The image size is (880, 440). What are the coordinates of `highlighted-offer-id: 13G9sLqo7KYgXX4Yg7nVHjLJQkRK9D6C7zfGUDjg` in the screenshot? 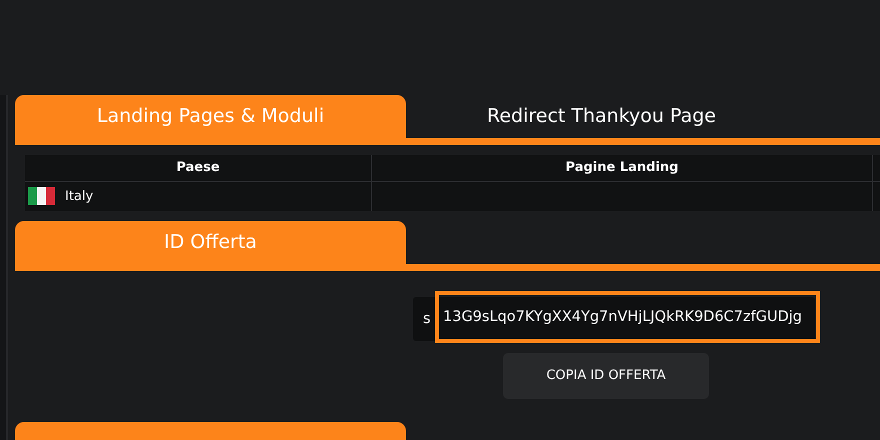 It's located at (627, 317).